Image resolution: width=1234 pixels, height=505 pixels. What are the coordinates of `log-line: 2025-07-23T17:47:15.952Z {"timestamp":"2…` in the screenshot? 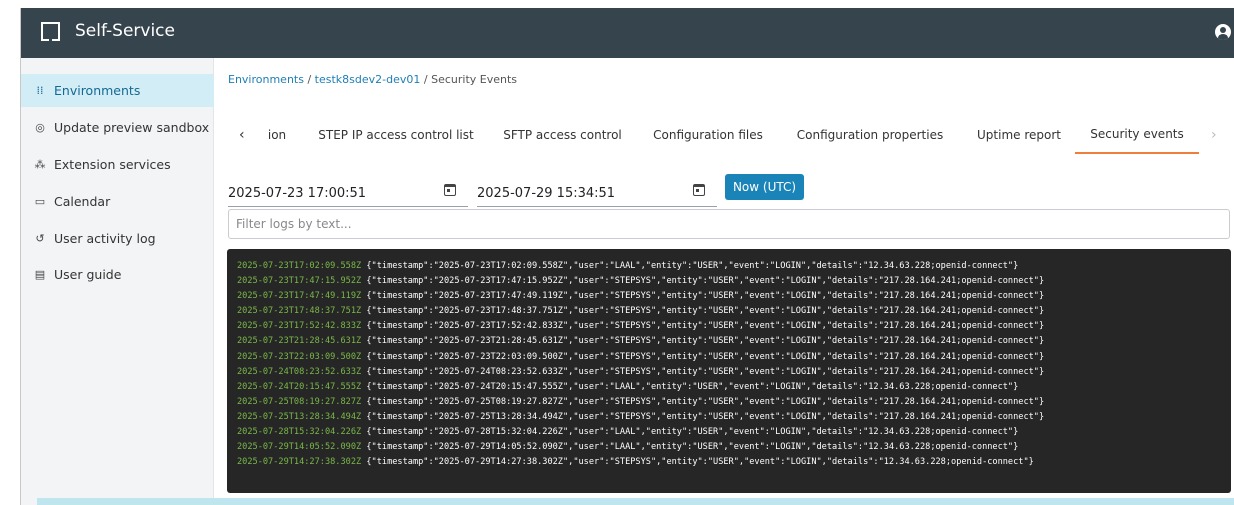 It's located at (734, 281).